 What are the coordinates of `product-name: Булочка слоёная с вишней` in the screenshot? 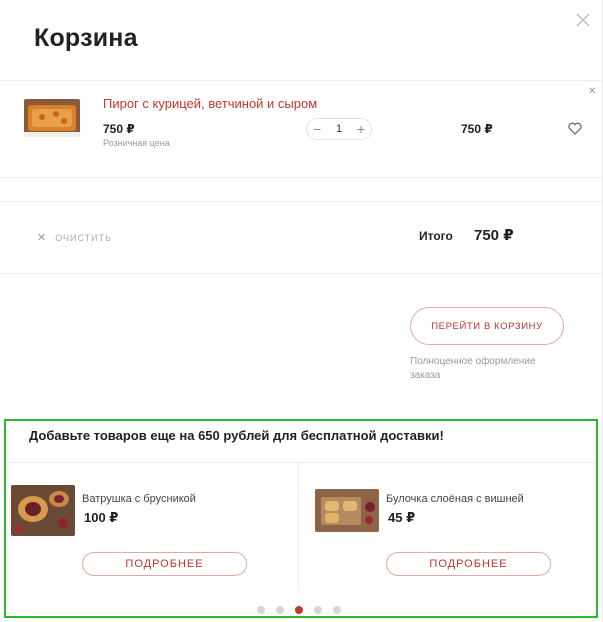 It's located at (455, 499).